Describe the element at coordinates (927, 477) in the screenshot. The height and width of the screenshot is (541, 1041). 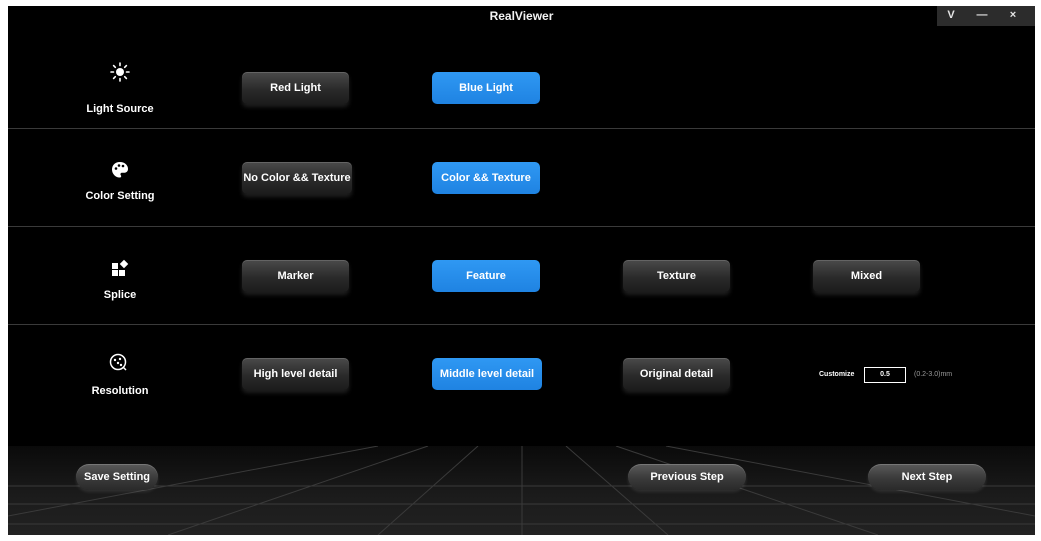
I see `next-step-button: Next Step` at that location.